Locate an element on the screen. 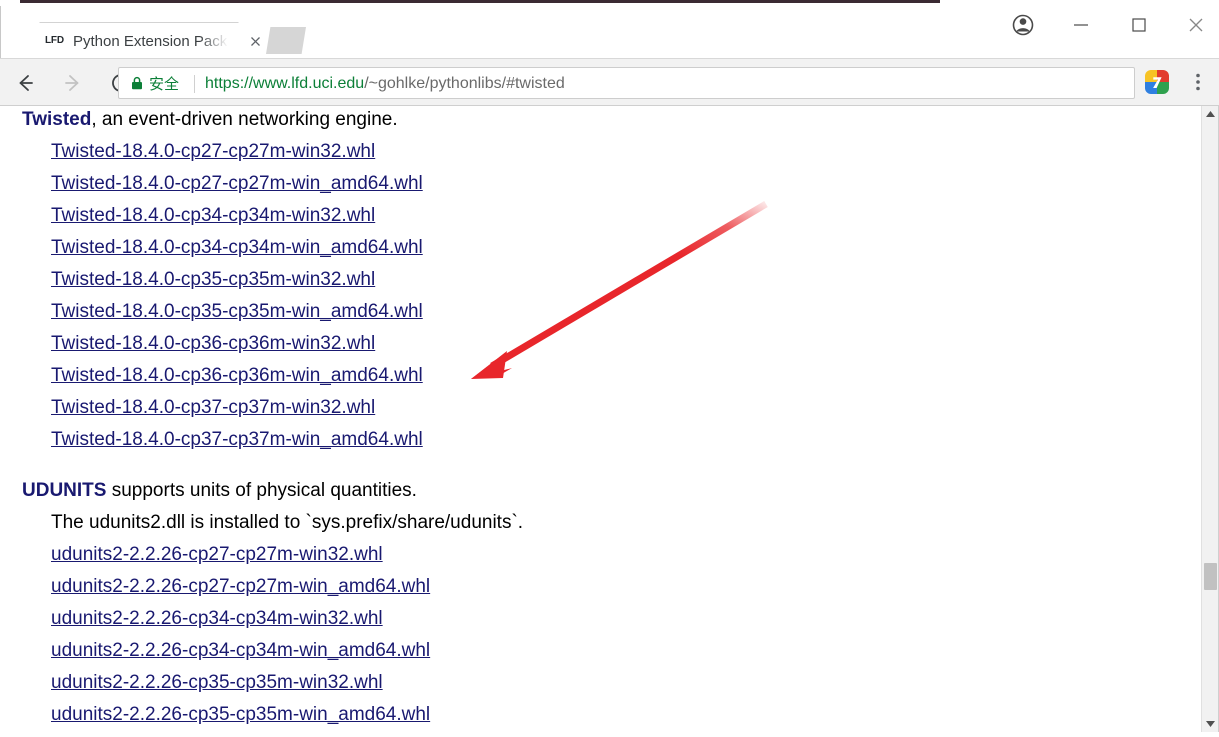  download-link: Twisted-18.4.0-cp34-cp34m-win32.whl is located at coordinates (187, 215).